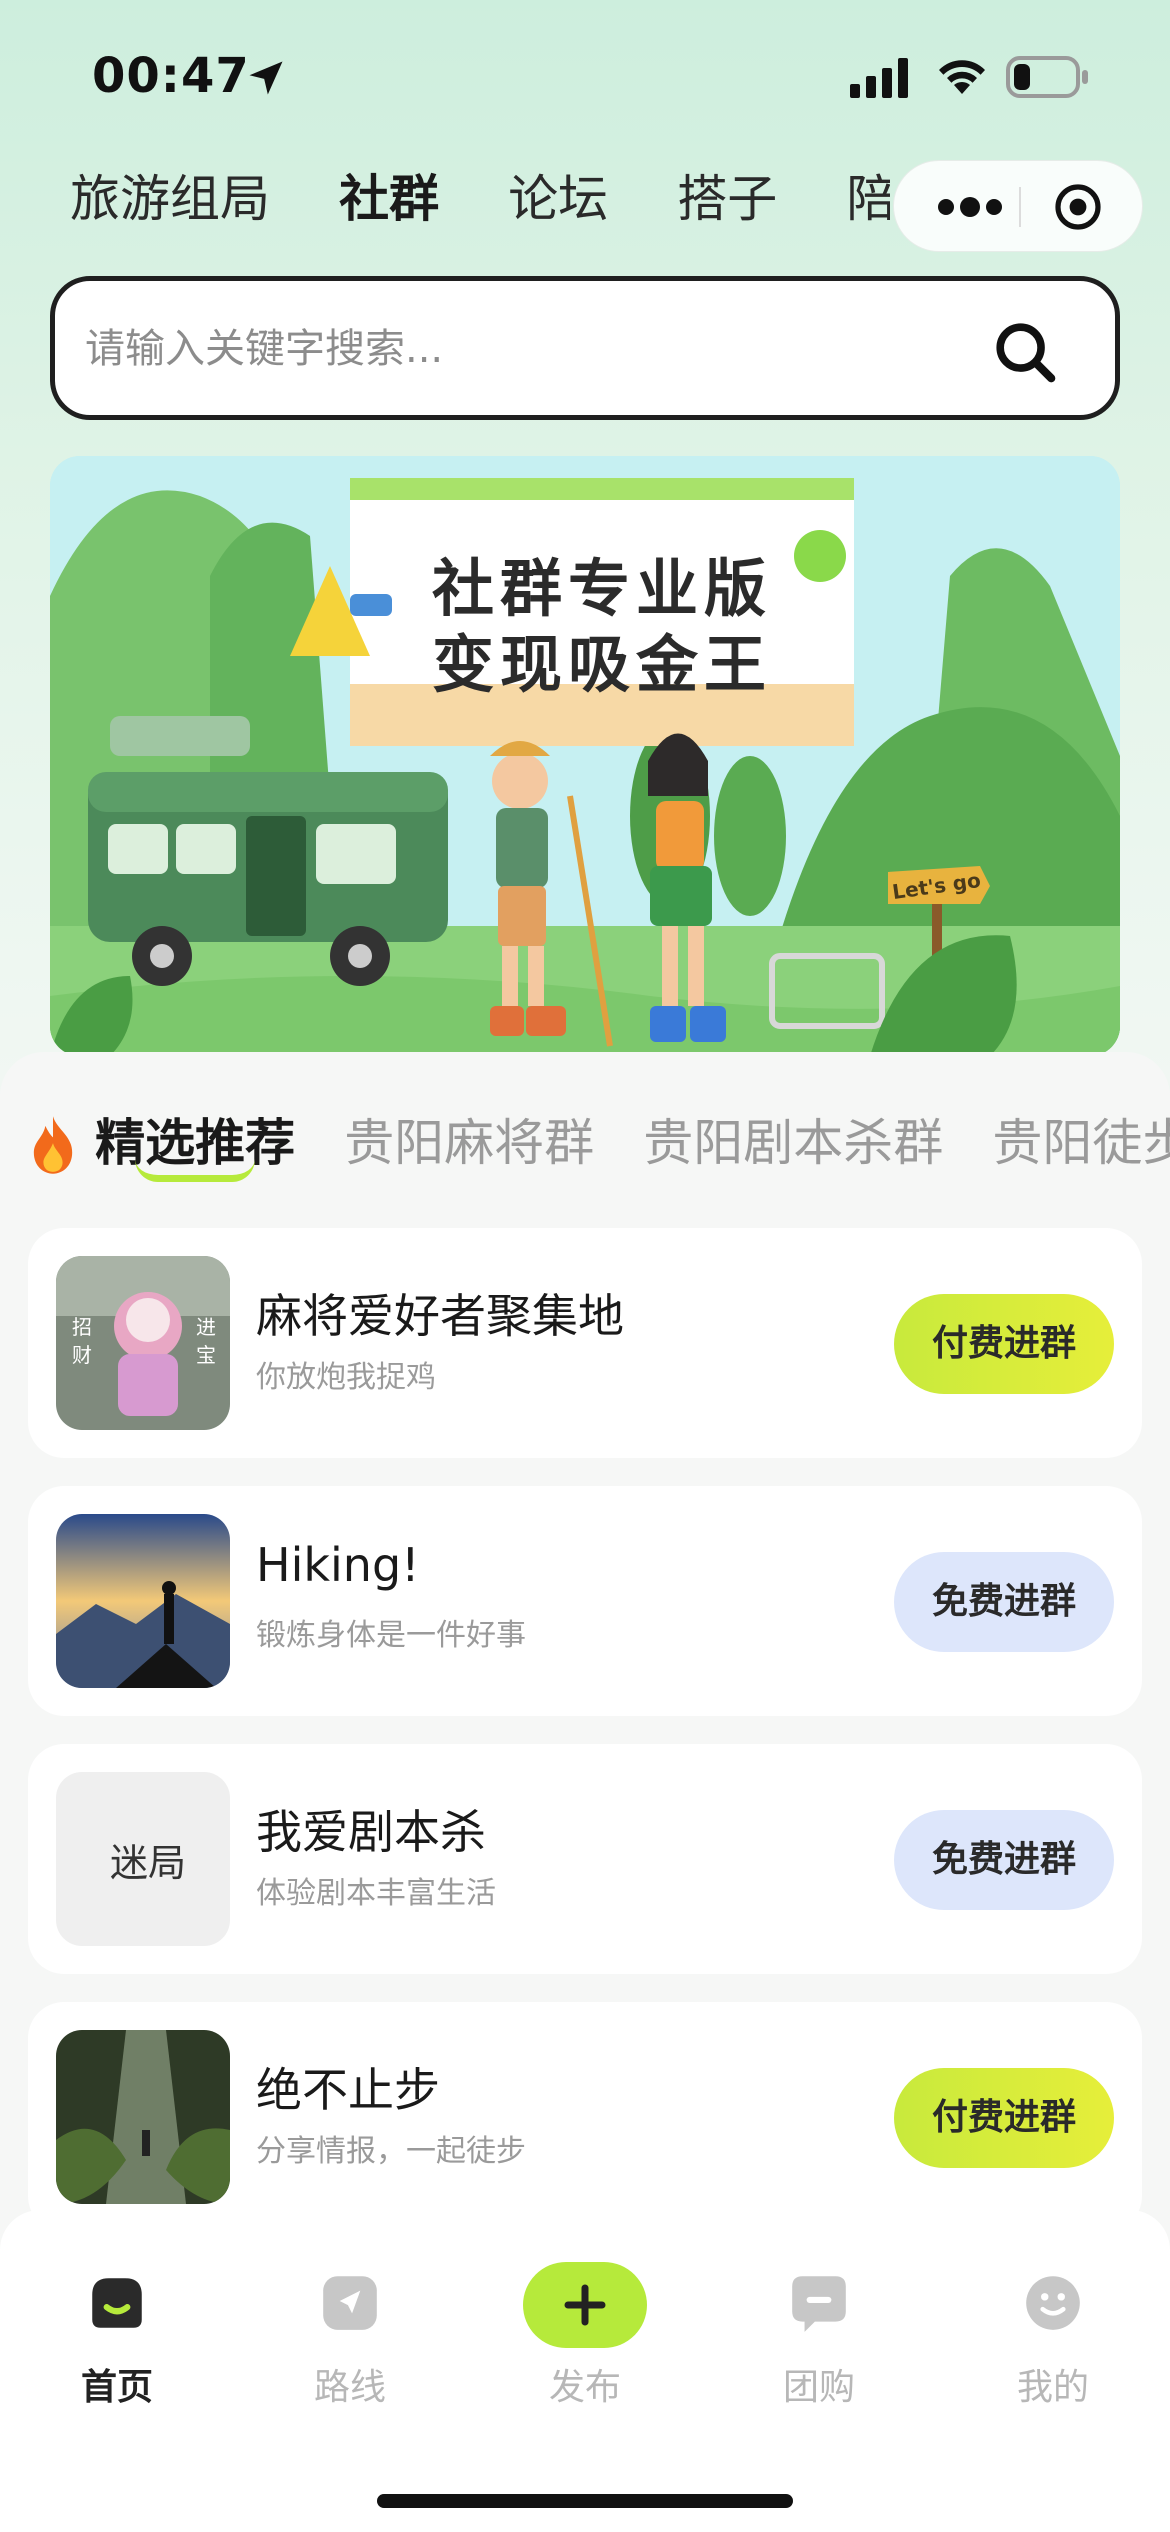  Describe the element at coordinates (1081, 1143) in the screenshot. I see `tab-guiyang-hiking: 贵阳徒步群` at that location.